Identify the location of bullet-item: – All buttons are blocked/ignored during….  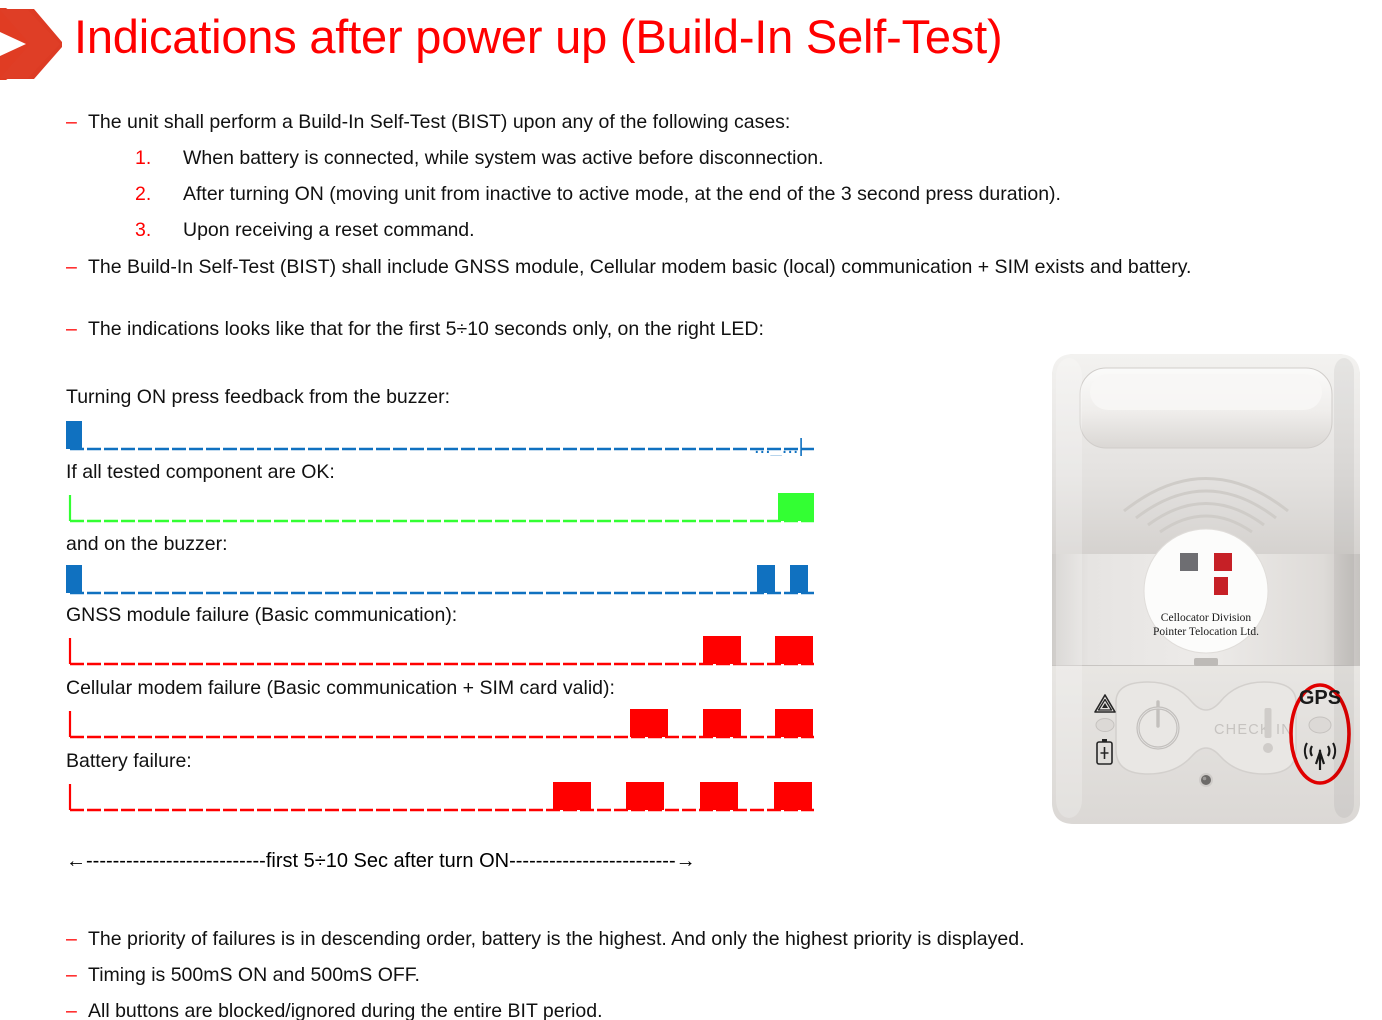
(688, 1008).